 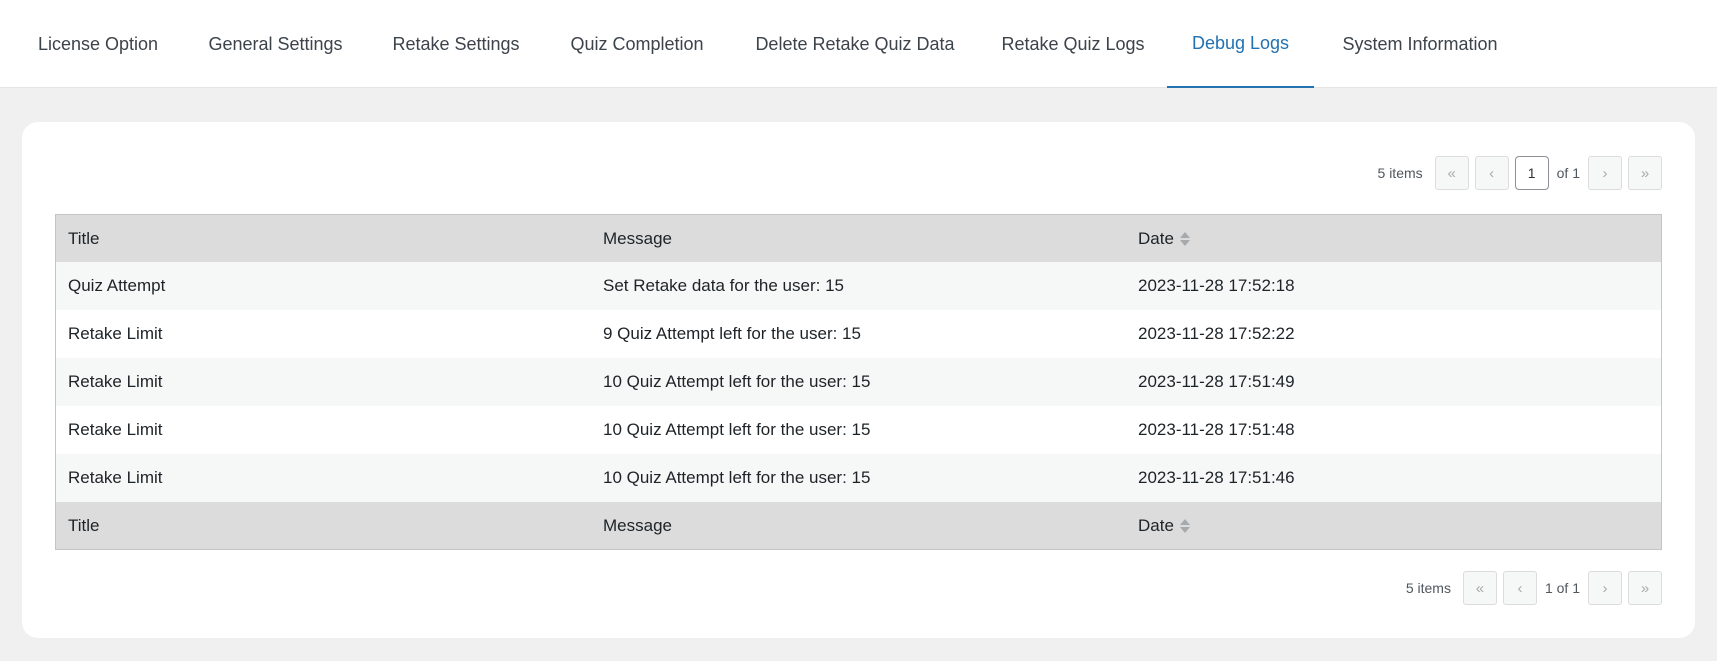 What do you see at coordinates (1073, 44) in the screenshot?
I see `tab-retake-quiz-logs: Retake Quiz Logs` at bounding box center [1073, 44].